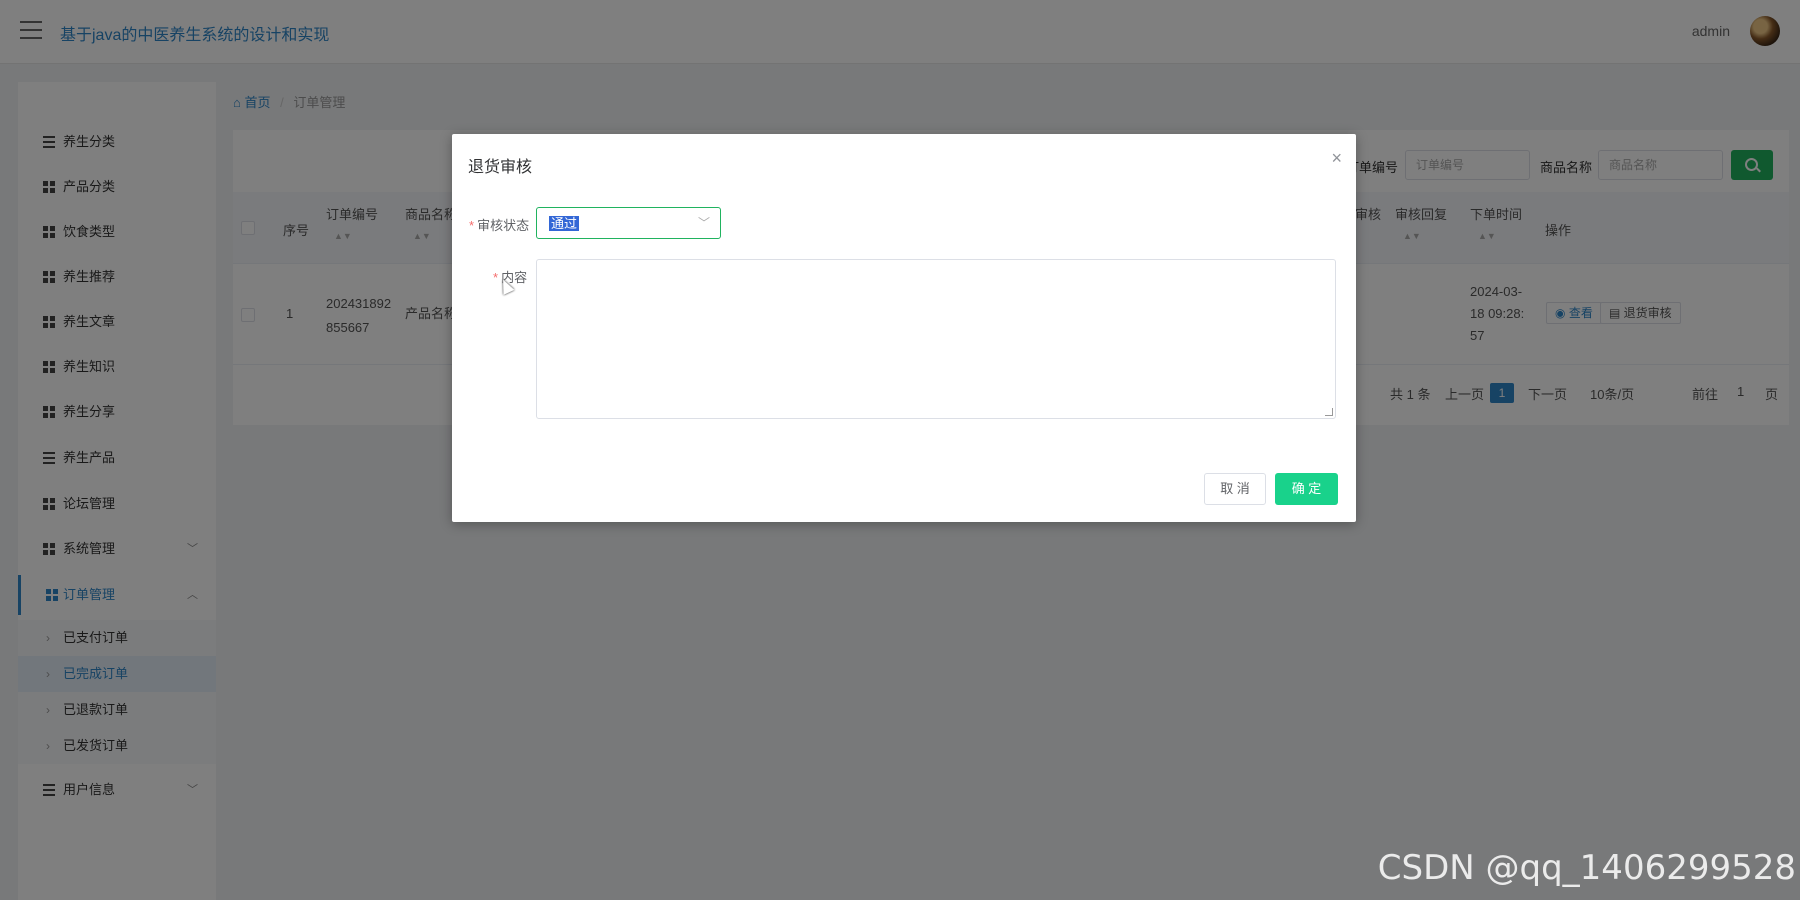 The height and width of the screenshot is (900, 1800). Describe the element at coordinates (1306, 489) in the screenshot. I see `confirm-button: 确 定` at that location.